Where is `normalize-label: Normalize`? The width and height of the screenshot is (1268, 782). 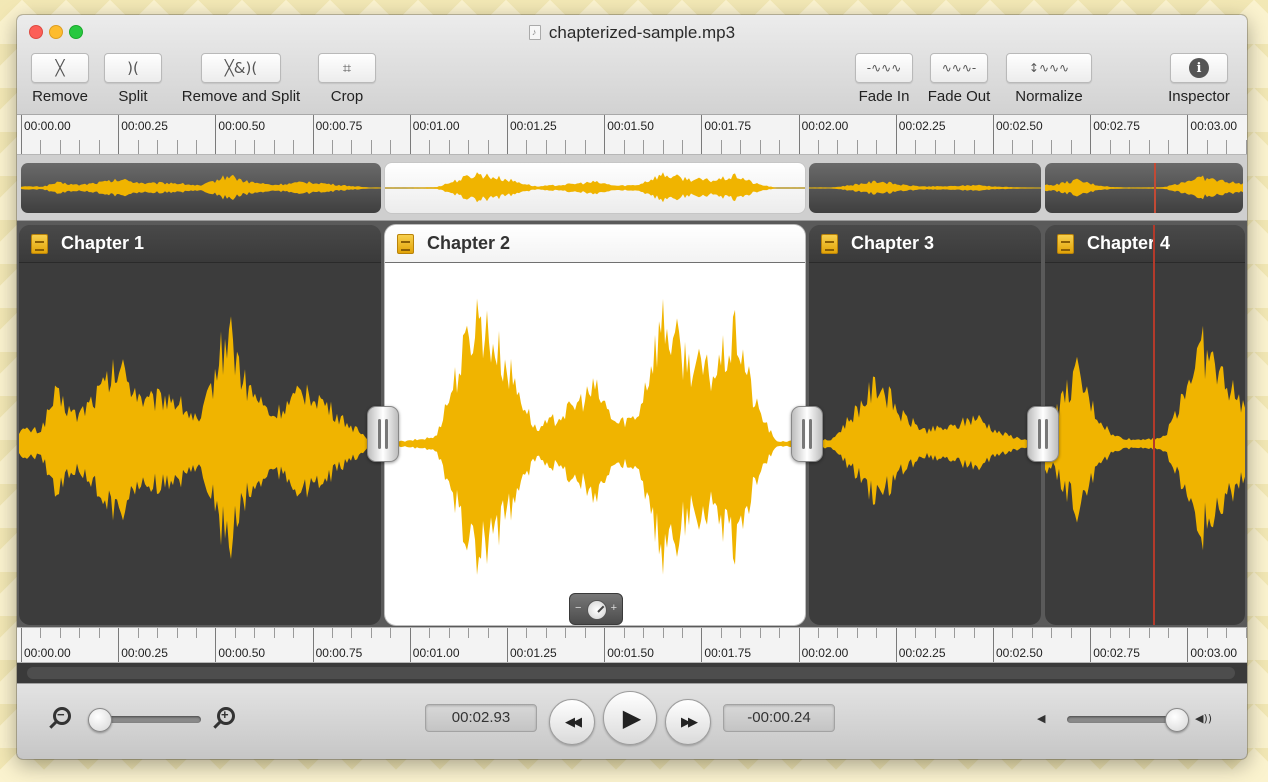
normalize-label: Normalize is located at coordinates (1049, 96).